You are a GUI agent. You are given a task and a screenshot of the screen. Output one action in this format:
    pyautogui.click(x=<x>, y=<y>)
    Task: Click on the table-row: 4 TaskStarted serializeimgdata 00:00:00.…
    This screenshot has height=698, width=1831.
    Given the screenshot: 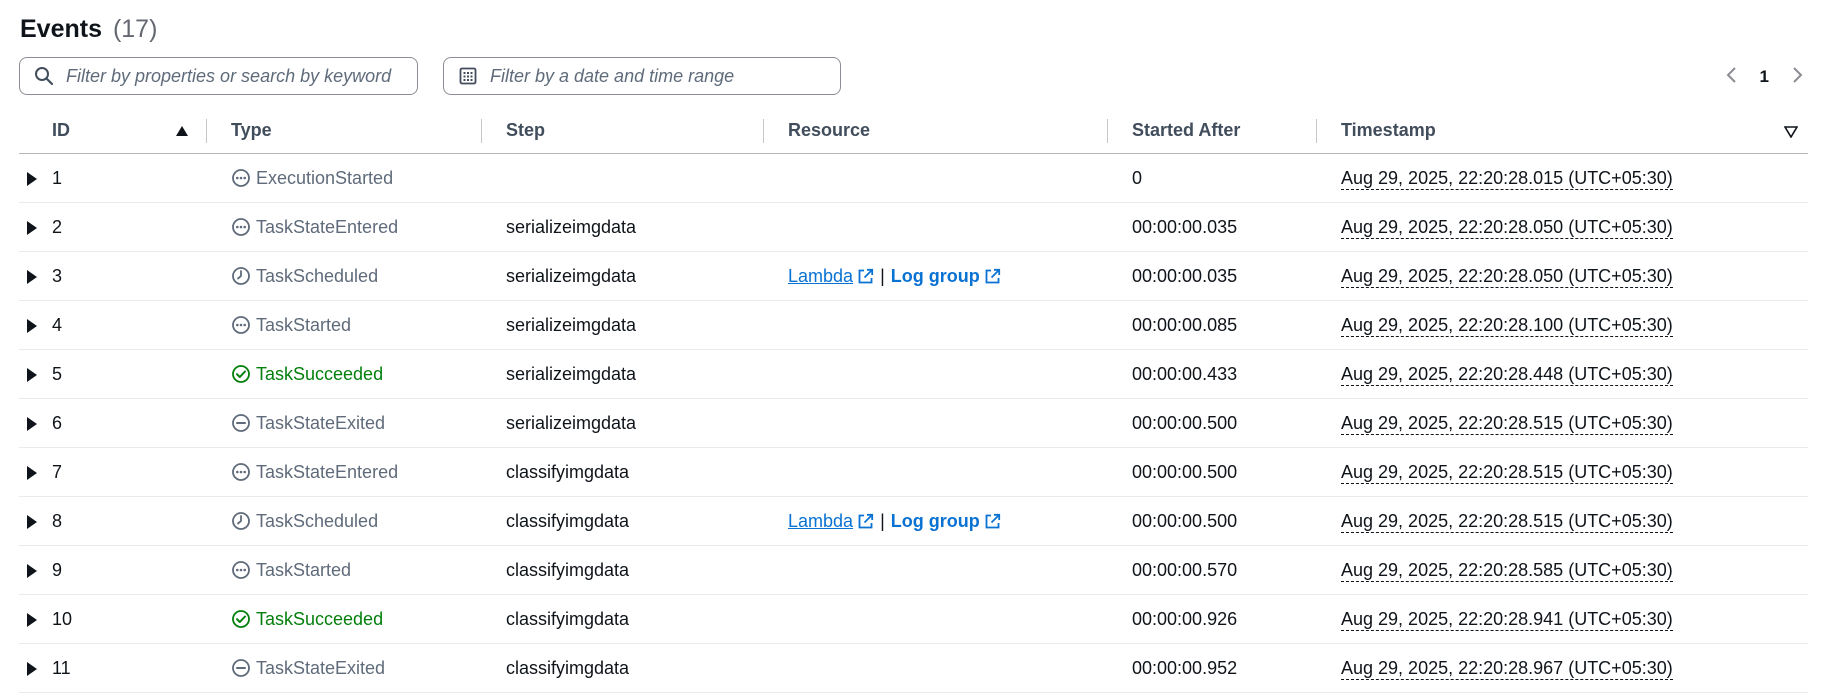 What is the action you would take?
    pyautogui.click(x=913, y=325)
    